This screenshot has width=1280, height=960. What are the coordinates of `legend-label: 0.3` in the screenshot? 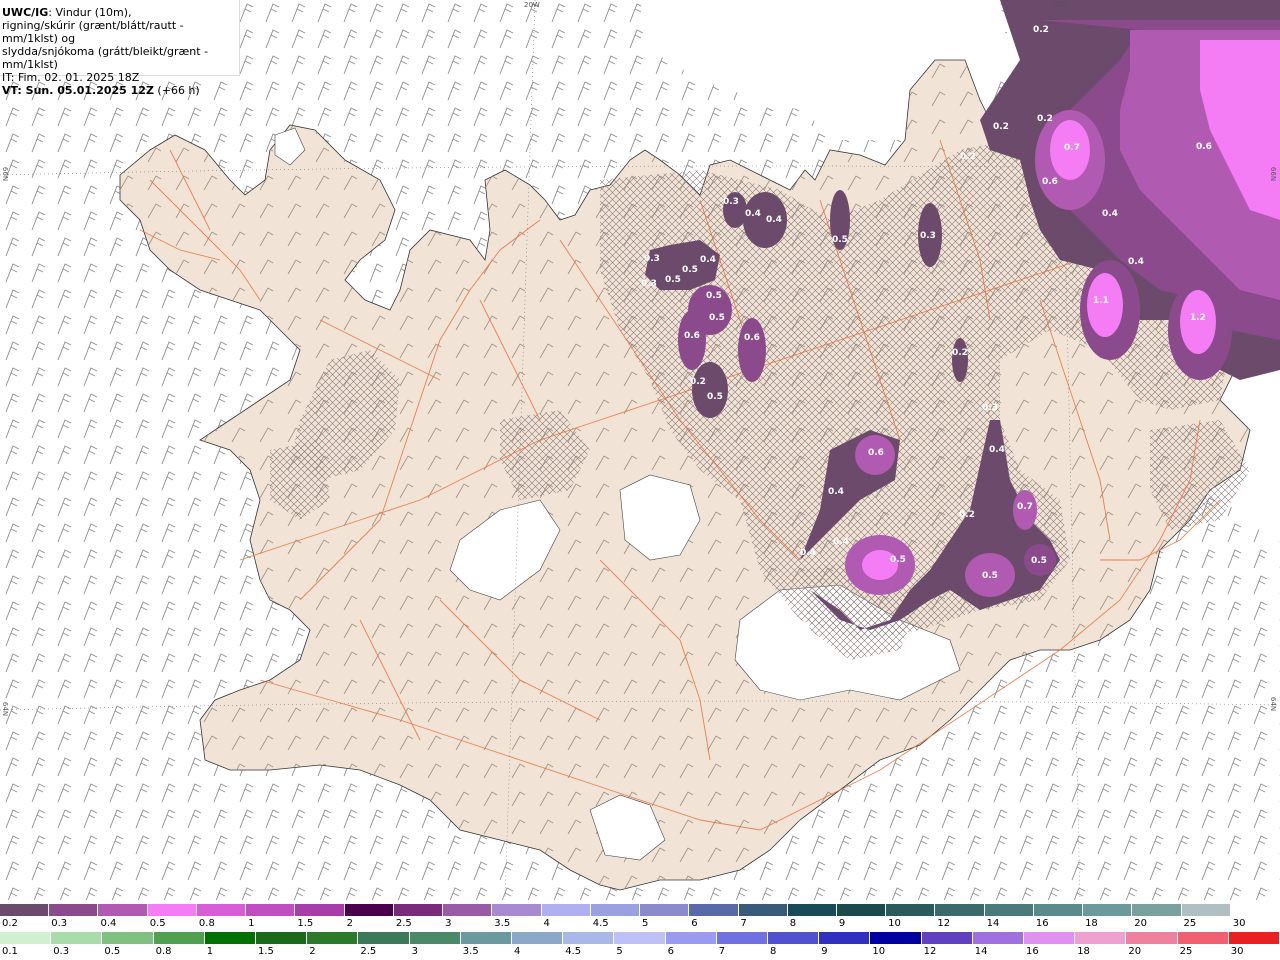 It's located at (59, 923).